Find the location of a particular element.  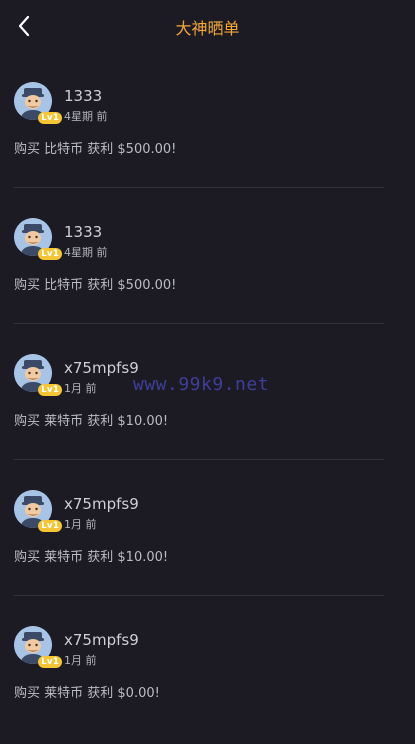

page-title: 大神晒单 is located at coordinates (207, 28).